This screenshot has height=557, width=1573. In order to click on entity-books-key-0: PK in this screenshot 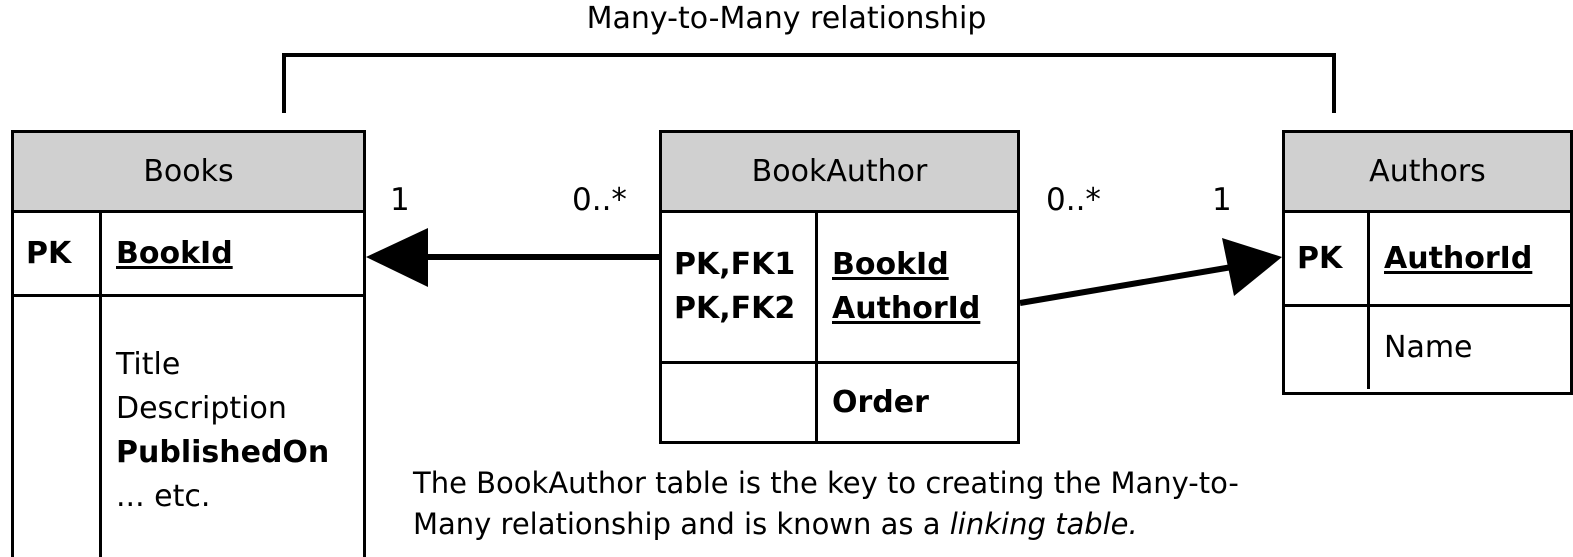, I will do `click(49, 253)`.